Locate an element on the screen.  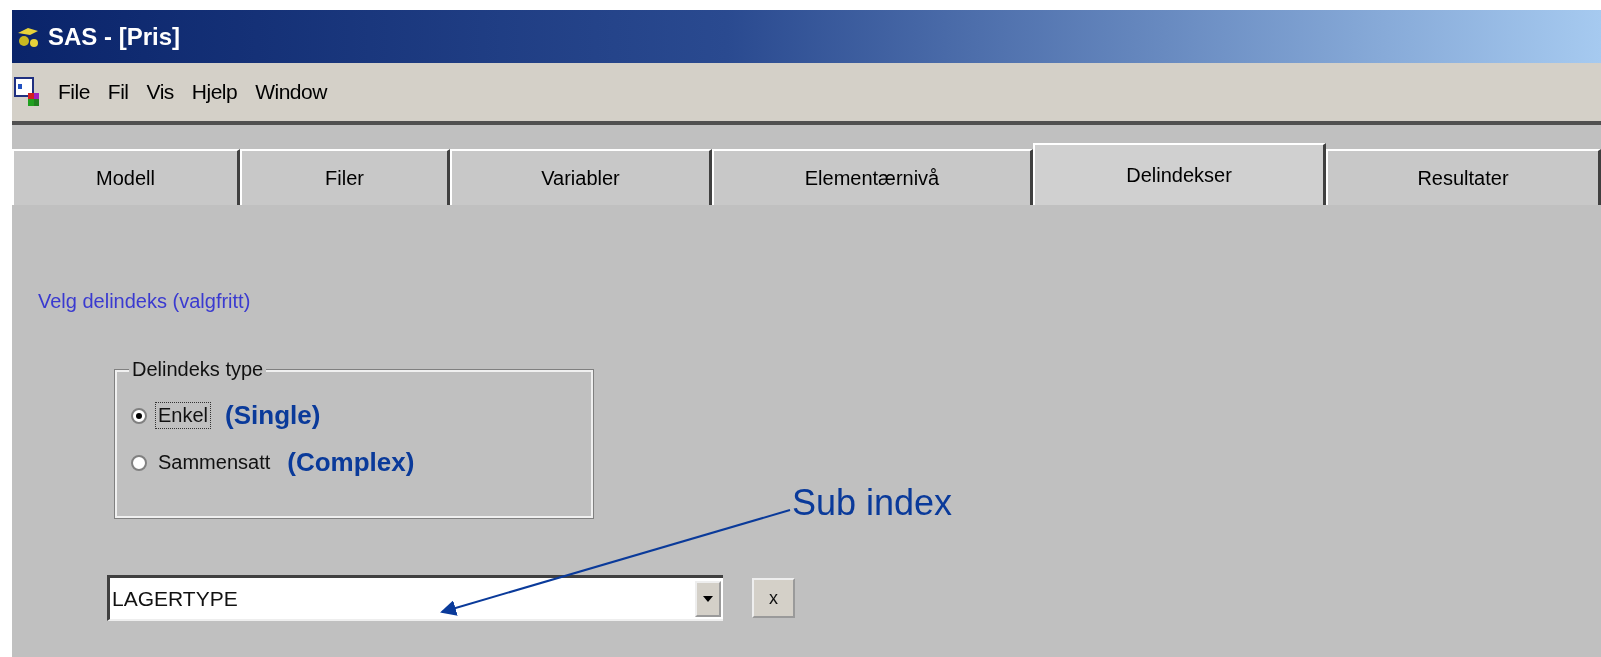
window-title: SAS - [Pris] is located at coordinates (114, 36).